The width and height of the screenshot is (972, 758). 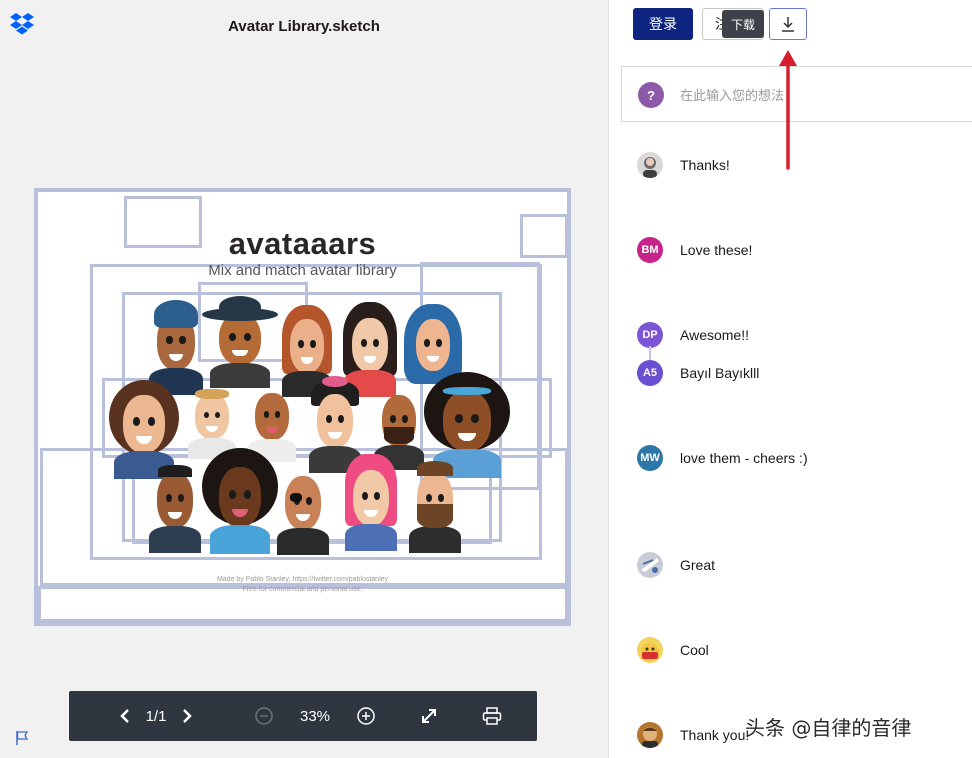 I want to click on login-button: 登录, so click(x=663, y=24).